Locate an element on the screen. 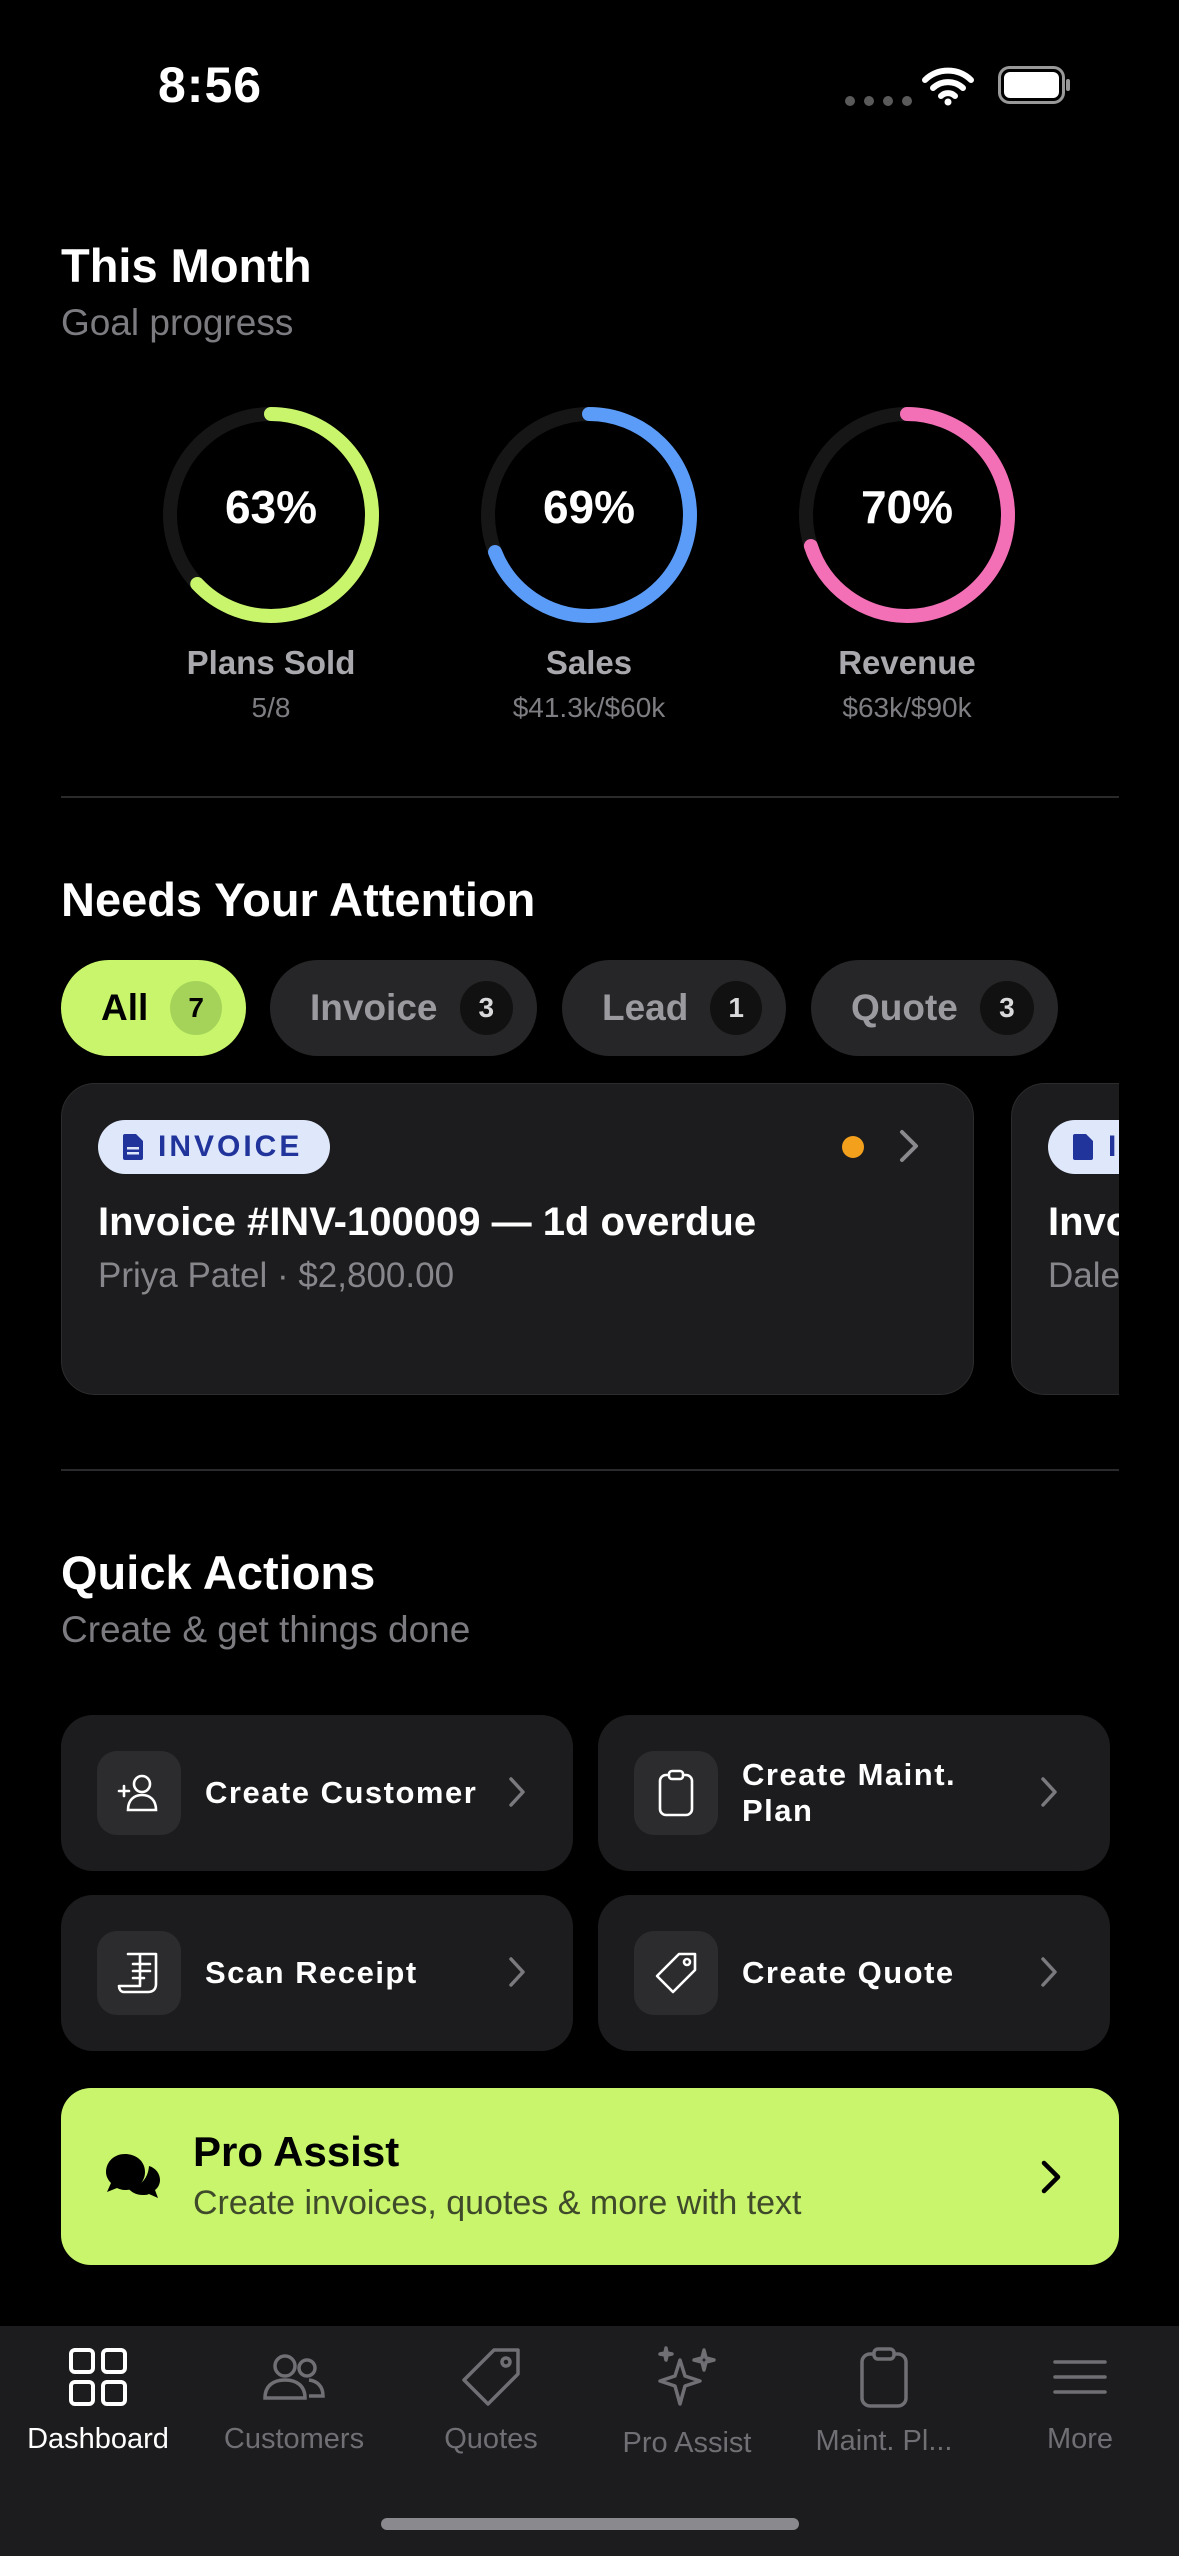 The width and height of the screenshot is (1179, 2556). goal-percent: 70% is located at coordinates (907, 507).